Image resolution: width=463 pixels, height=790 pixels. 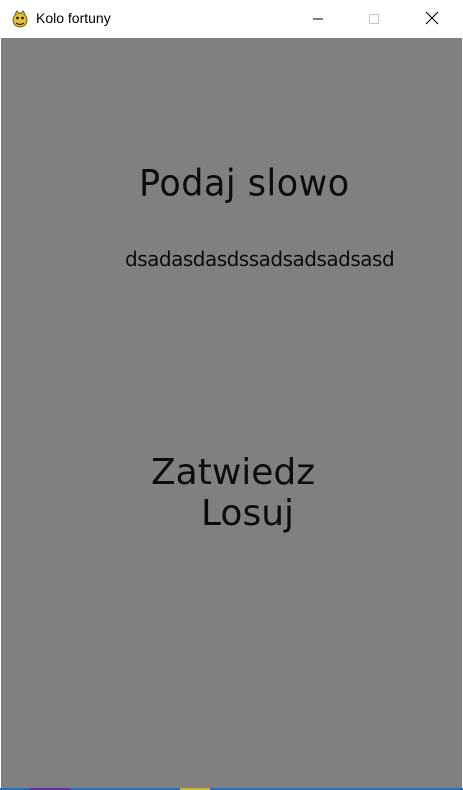 I want to click on close-button, so click(x=432, y=19).